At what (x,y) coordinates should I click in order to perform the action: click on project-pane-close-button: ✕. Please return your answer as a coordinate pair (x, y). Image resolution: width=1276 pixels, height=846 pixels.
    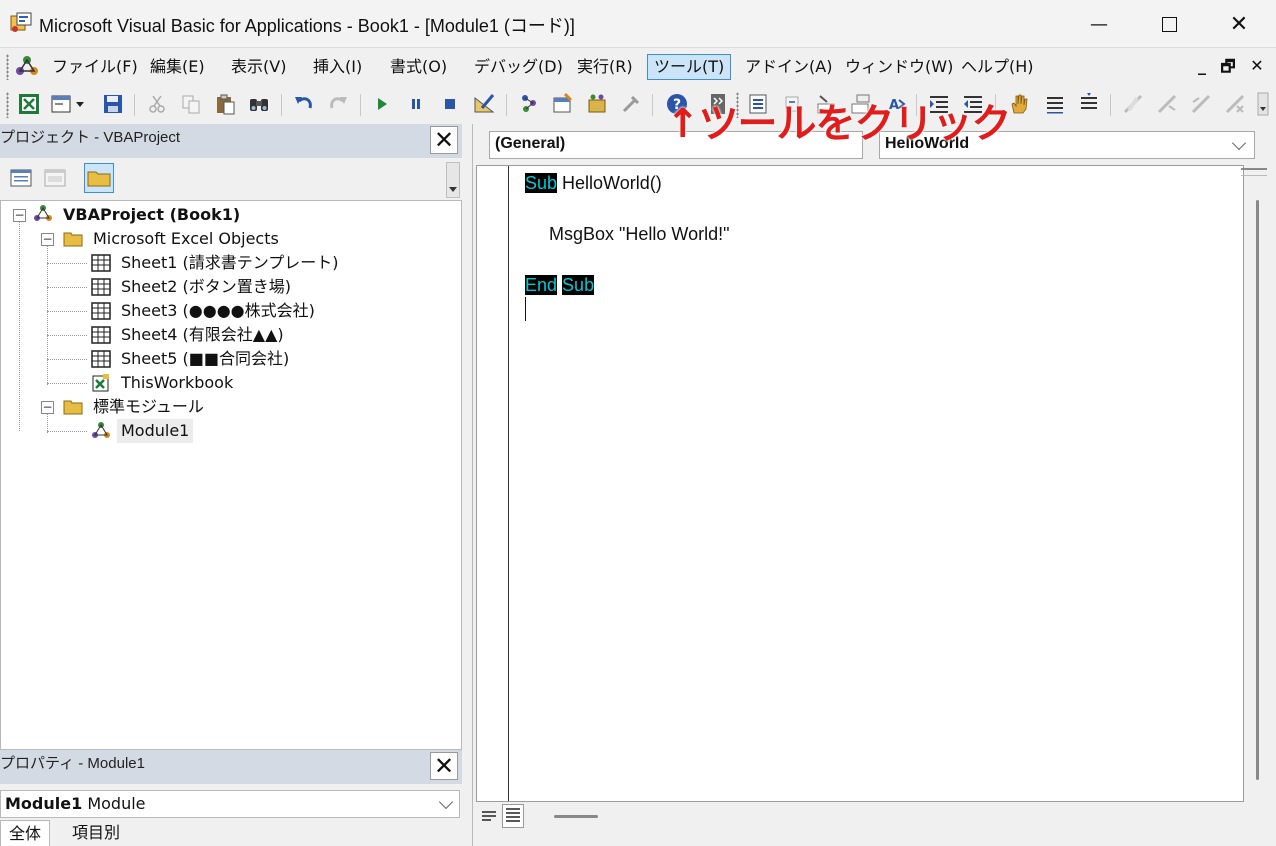
    Looking at the image, I should click on (444, 140).